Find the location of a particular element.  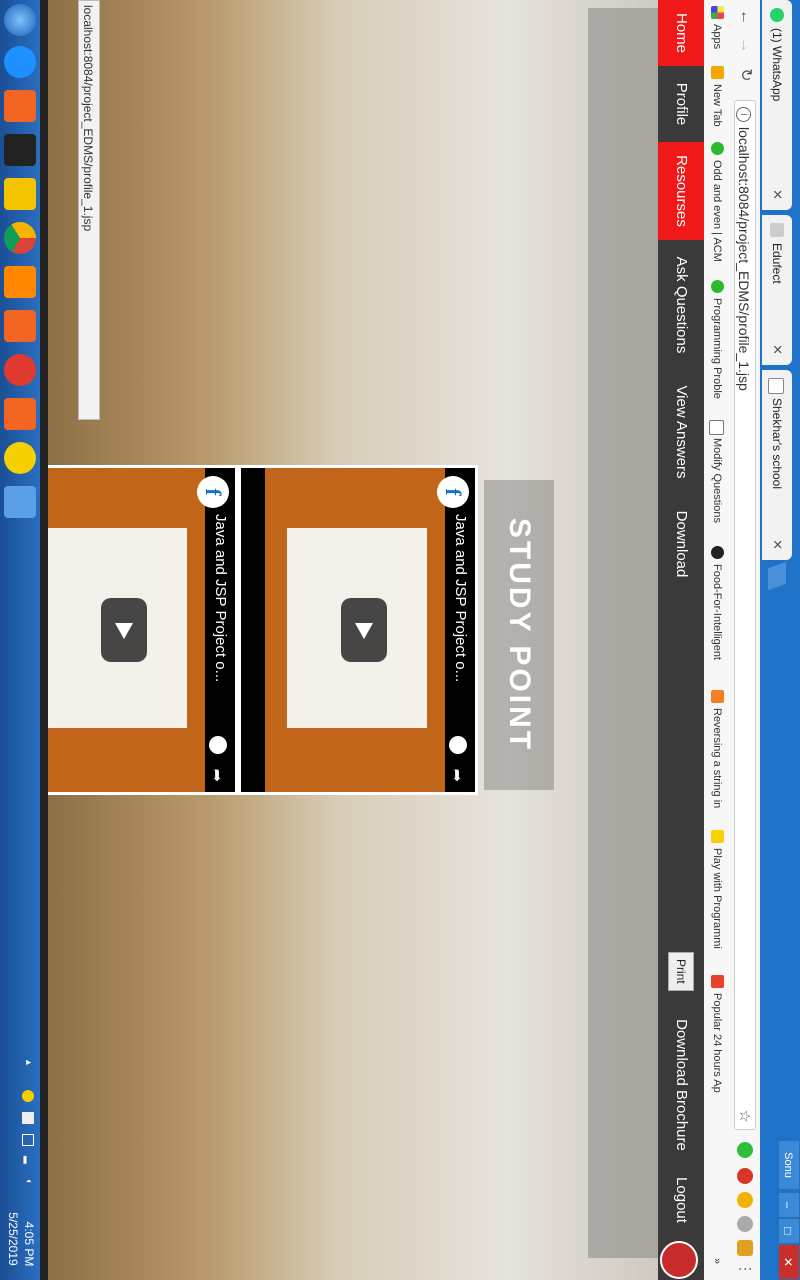

star-icon: ☆ is located at coordinates (744, 1116).